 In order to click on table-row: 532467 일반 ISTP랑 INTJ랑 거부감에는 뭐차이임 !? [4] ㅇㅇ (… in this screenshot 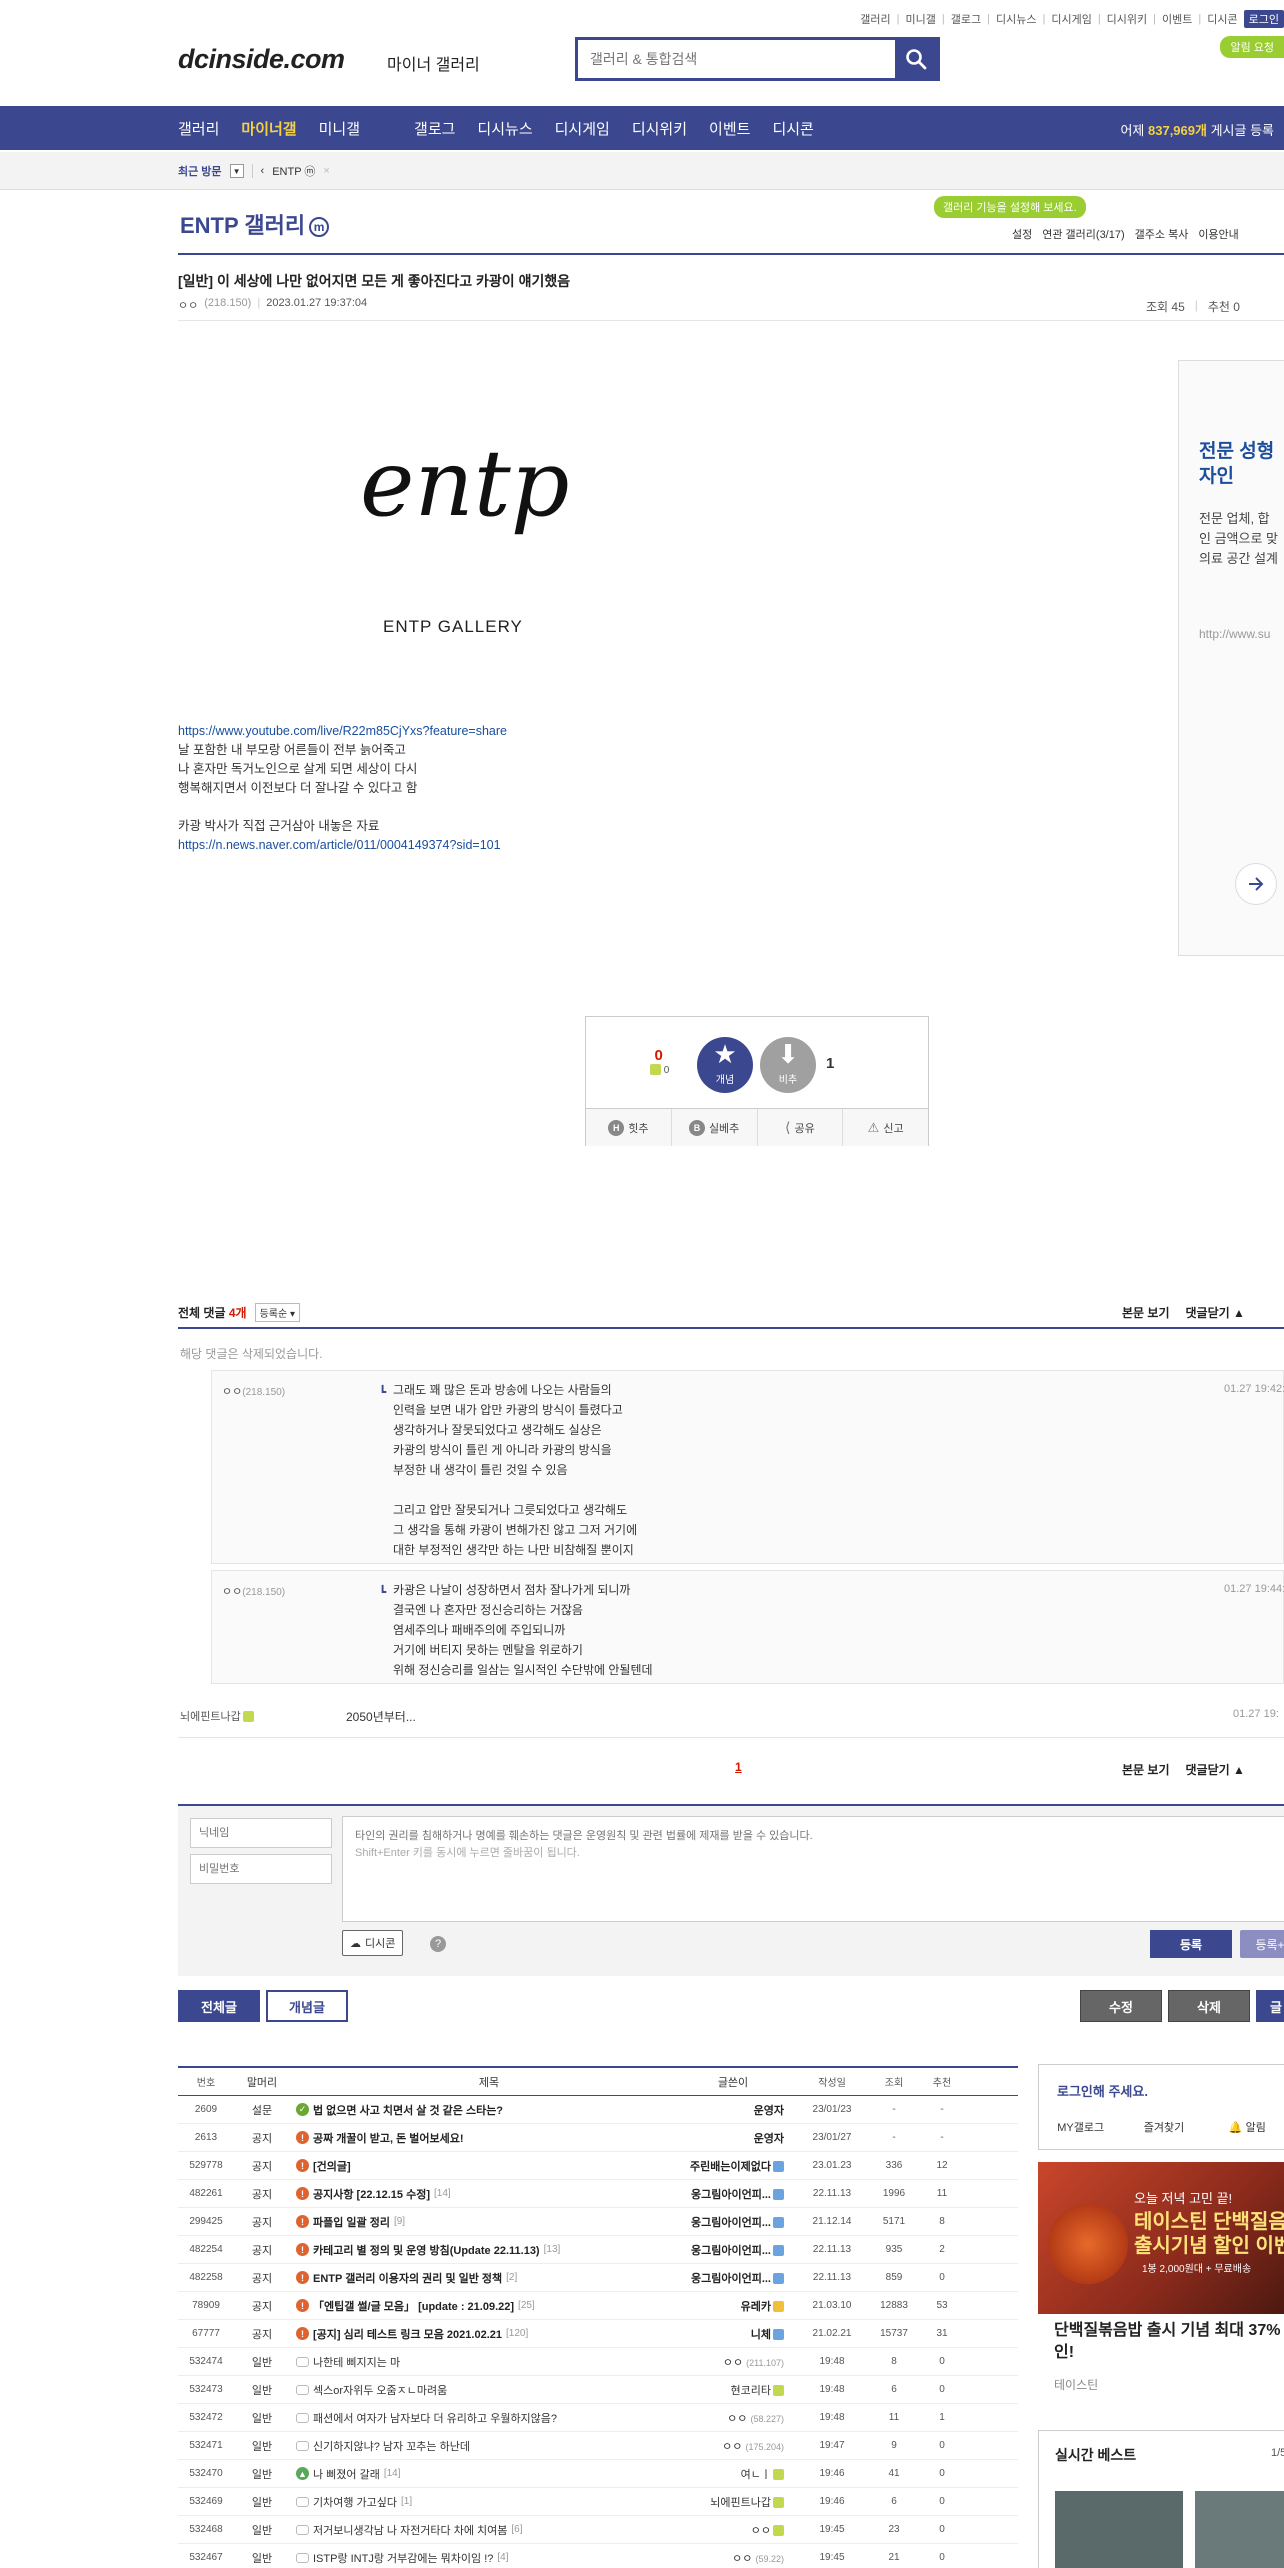, I will do `click(598, 2556)`.